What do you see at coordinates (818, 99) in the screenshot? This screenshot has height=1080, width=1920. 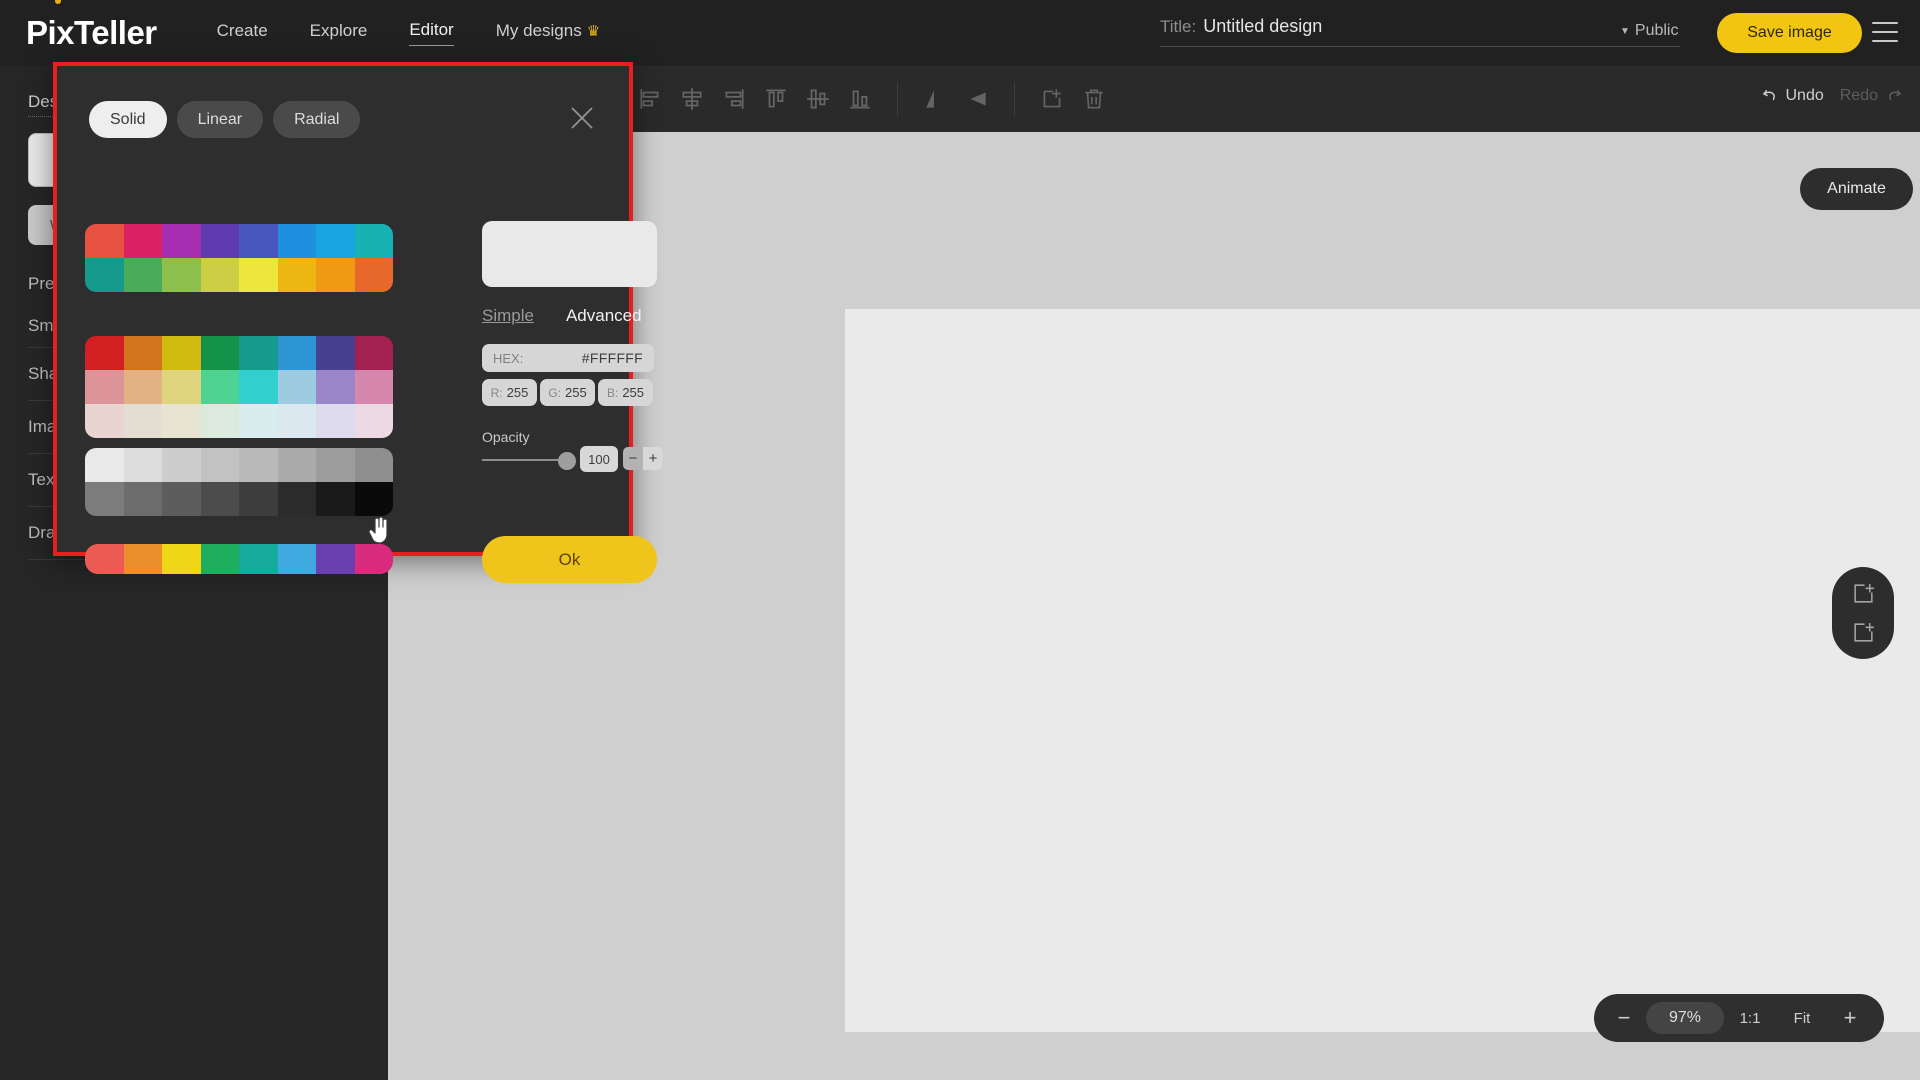 I see `align-middle-vertical-icon` at bounding box center [818, 99].